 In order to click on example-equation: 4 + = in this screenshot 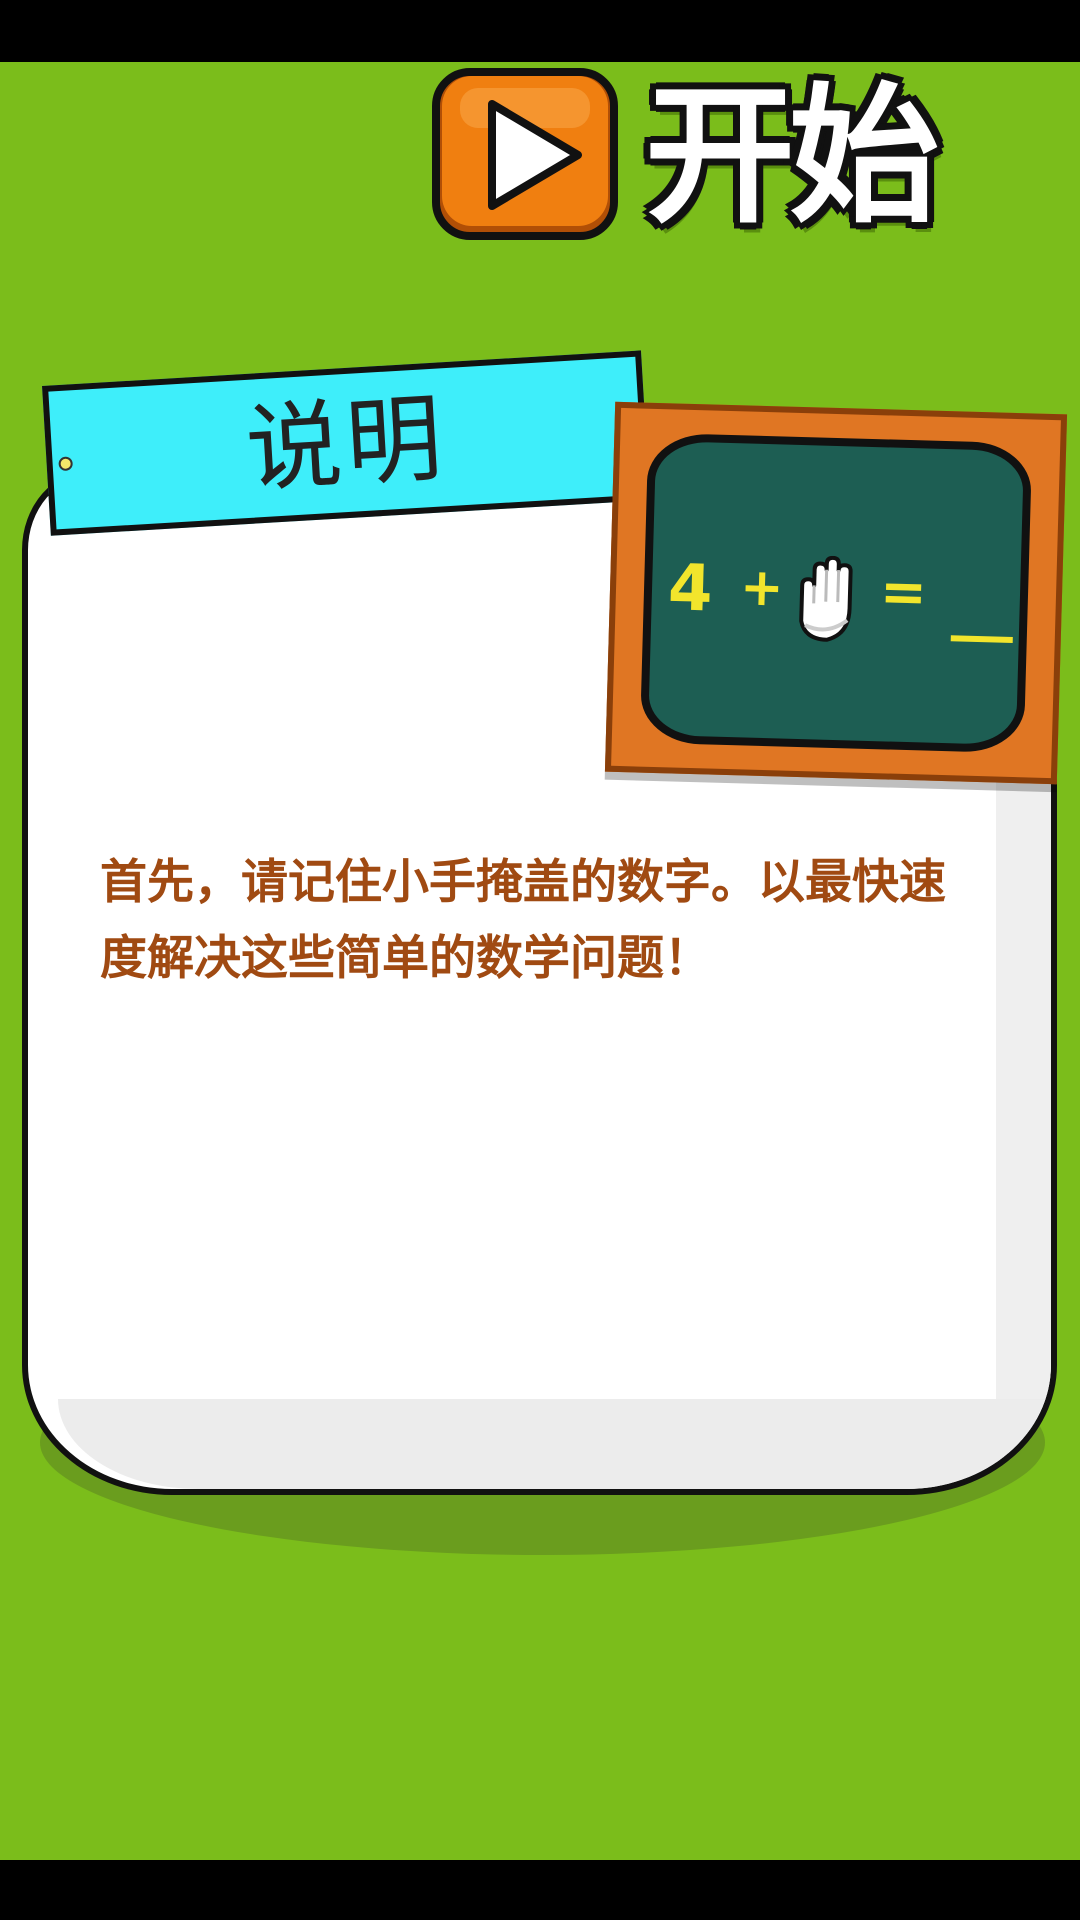, I will do `click(846, 606)`.